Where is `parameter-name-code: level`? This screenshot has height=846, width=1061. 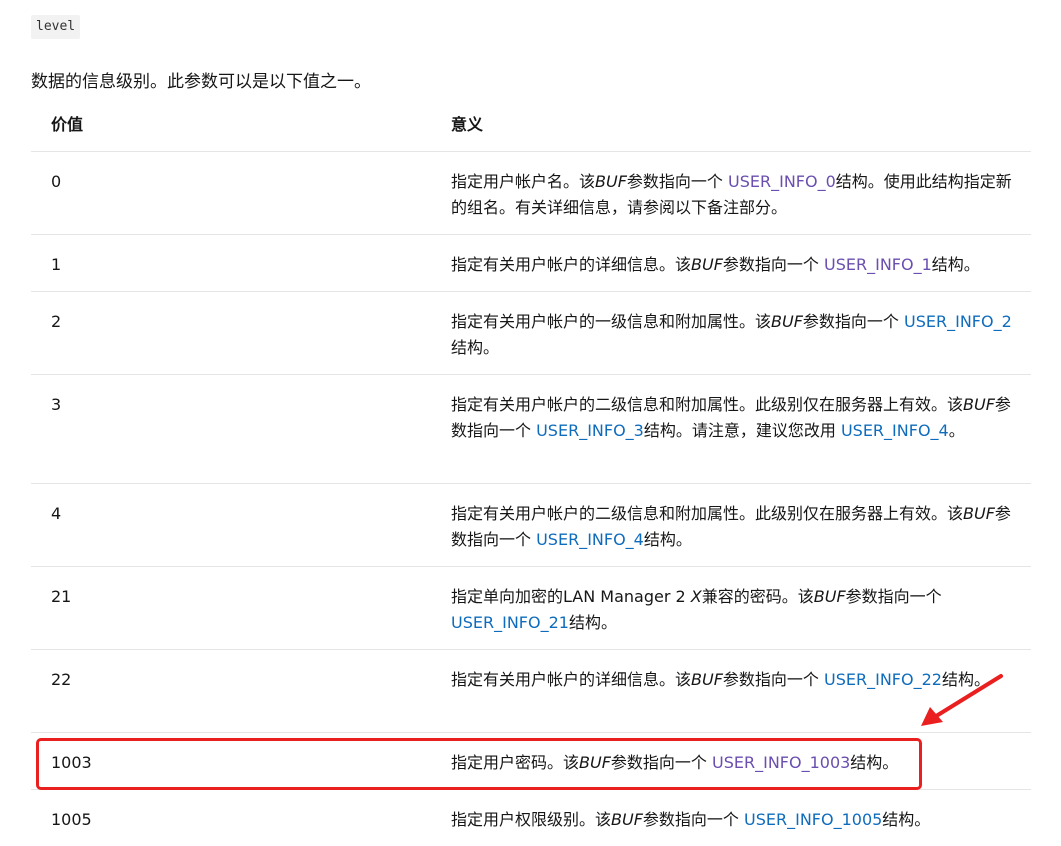
parameter-name-code: level is located at coordinates (56, 27).